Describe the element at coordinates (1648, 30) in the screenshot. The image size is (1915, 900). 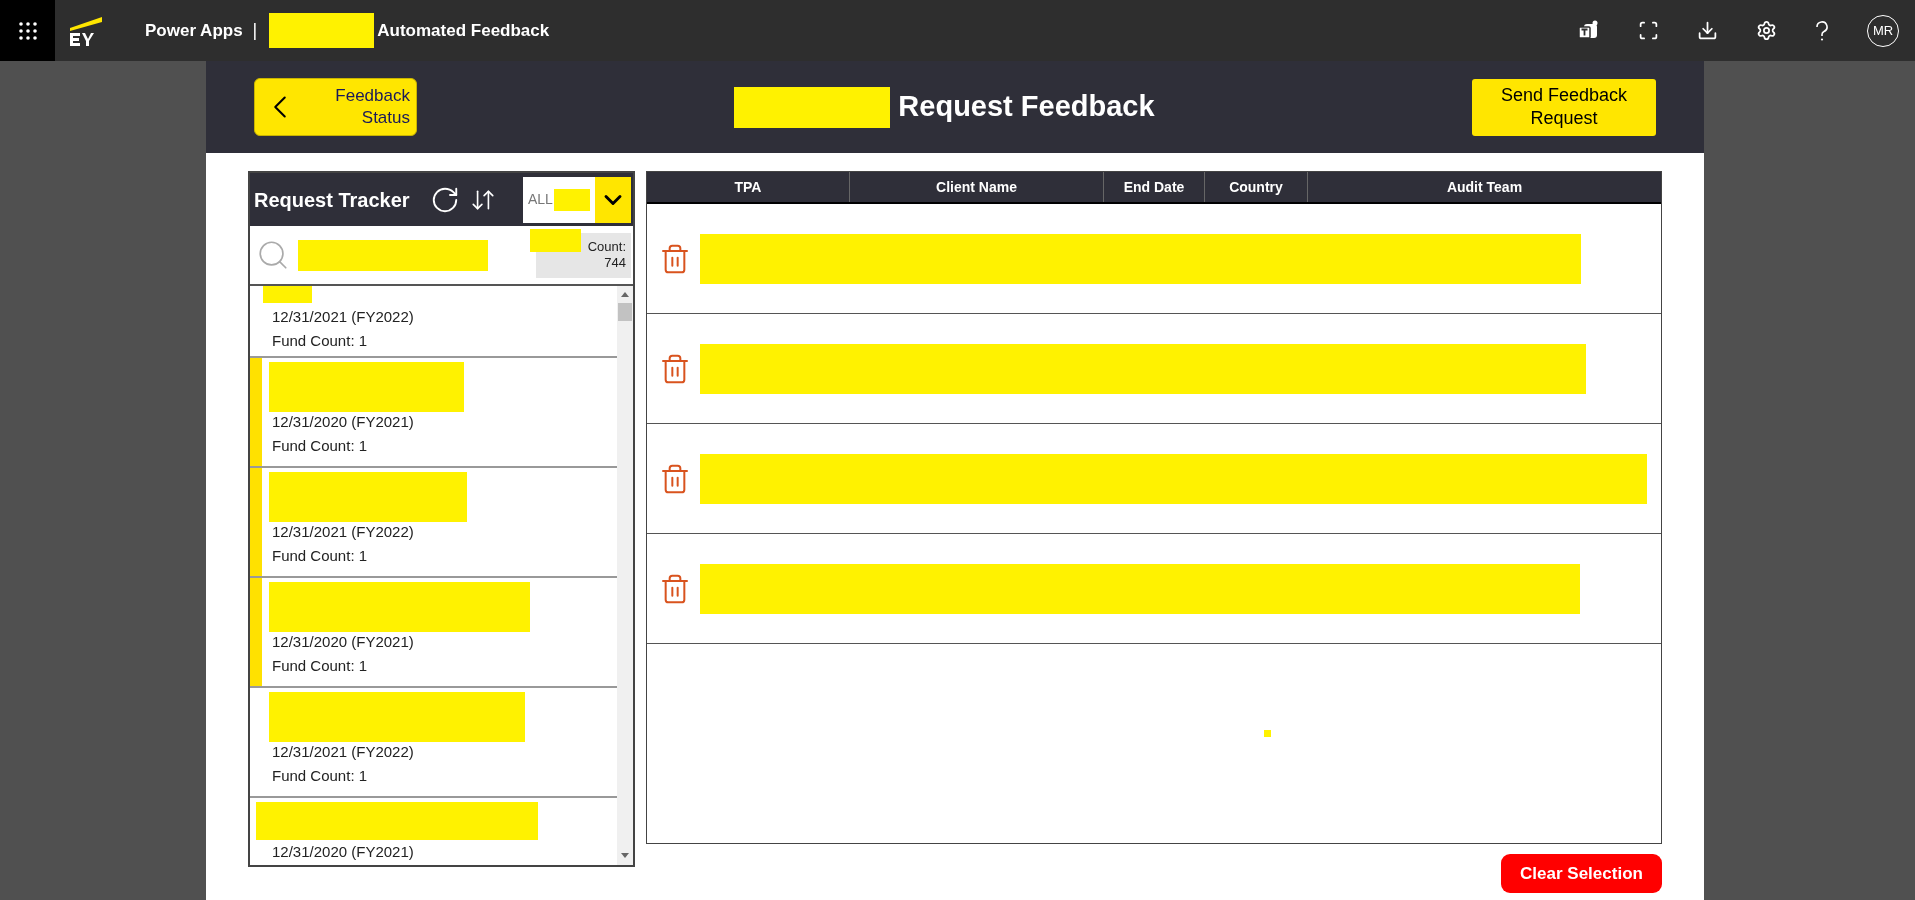
I see `fit-screen-icon` at that location.